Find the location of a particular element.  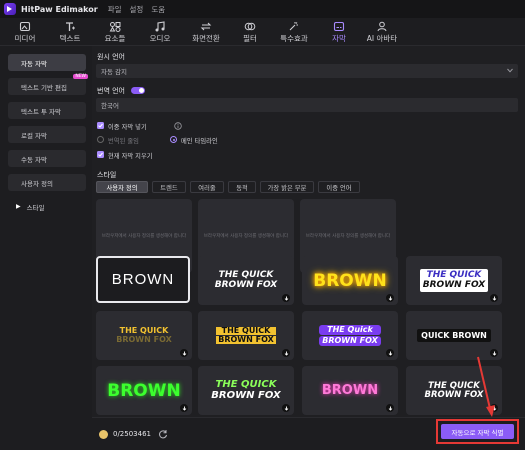

translate-language-value: 한국어 is located at coordinates (110, 106).